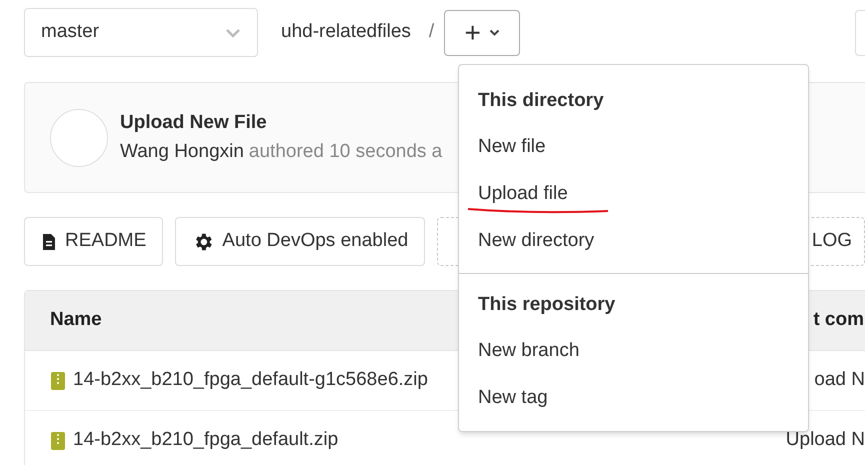  What do you see at coordinates (523, 194) in the screenshot?
I see `menu-item: Upload file` at bounding box center [523, 194].